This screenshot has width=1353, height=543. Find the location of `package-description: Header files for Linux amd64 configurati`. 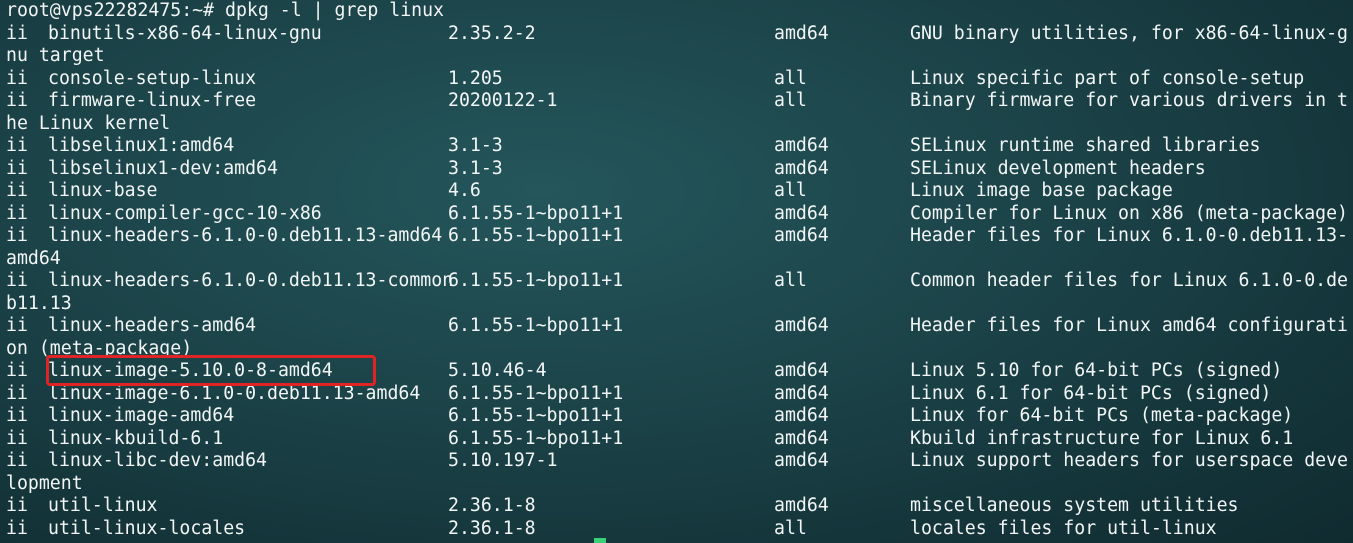

package-description: Header files for Linux amd64 configurati is located at coordinates (1129, 325).